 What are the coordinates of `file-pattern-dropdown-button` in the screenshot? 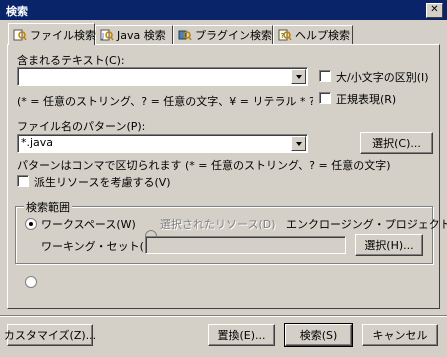 It's located at (298, 143).